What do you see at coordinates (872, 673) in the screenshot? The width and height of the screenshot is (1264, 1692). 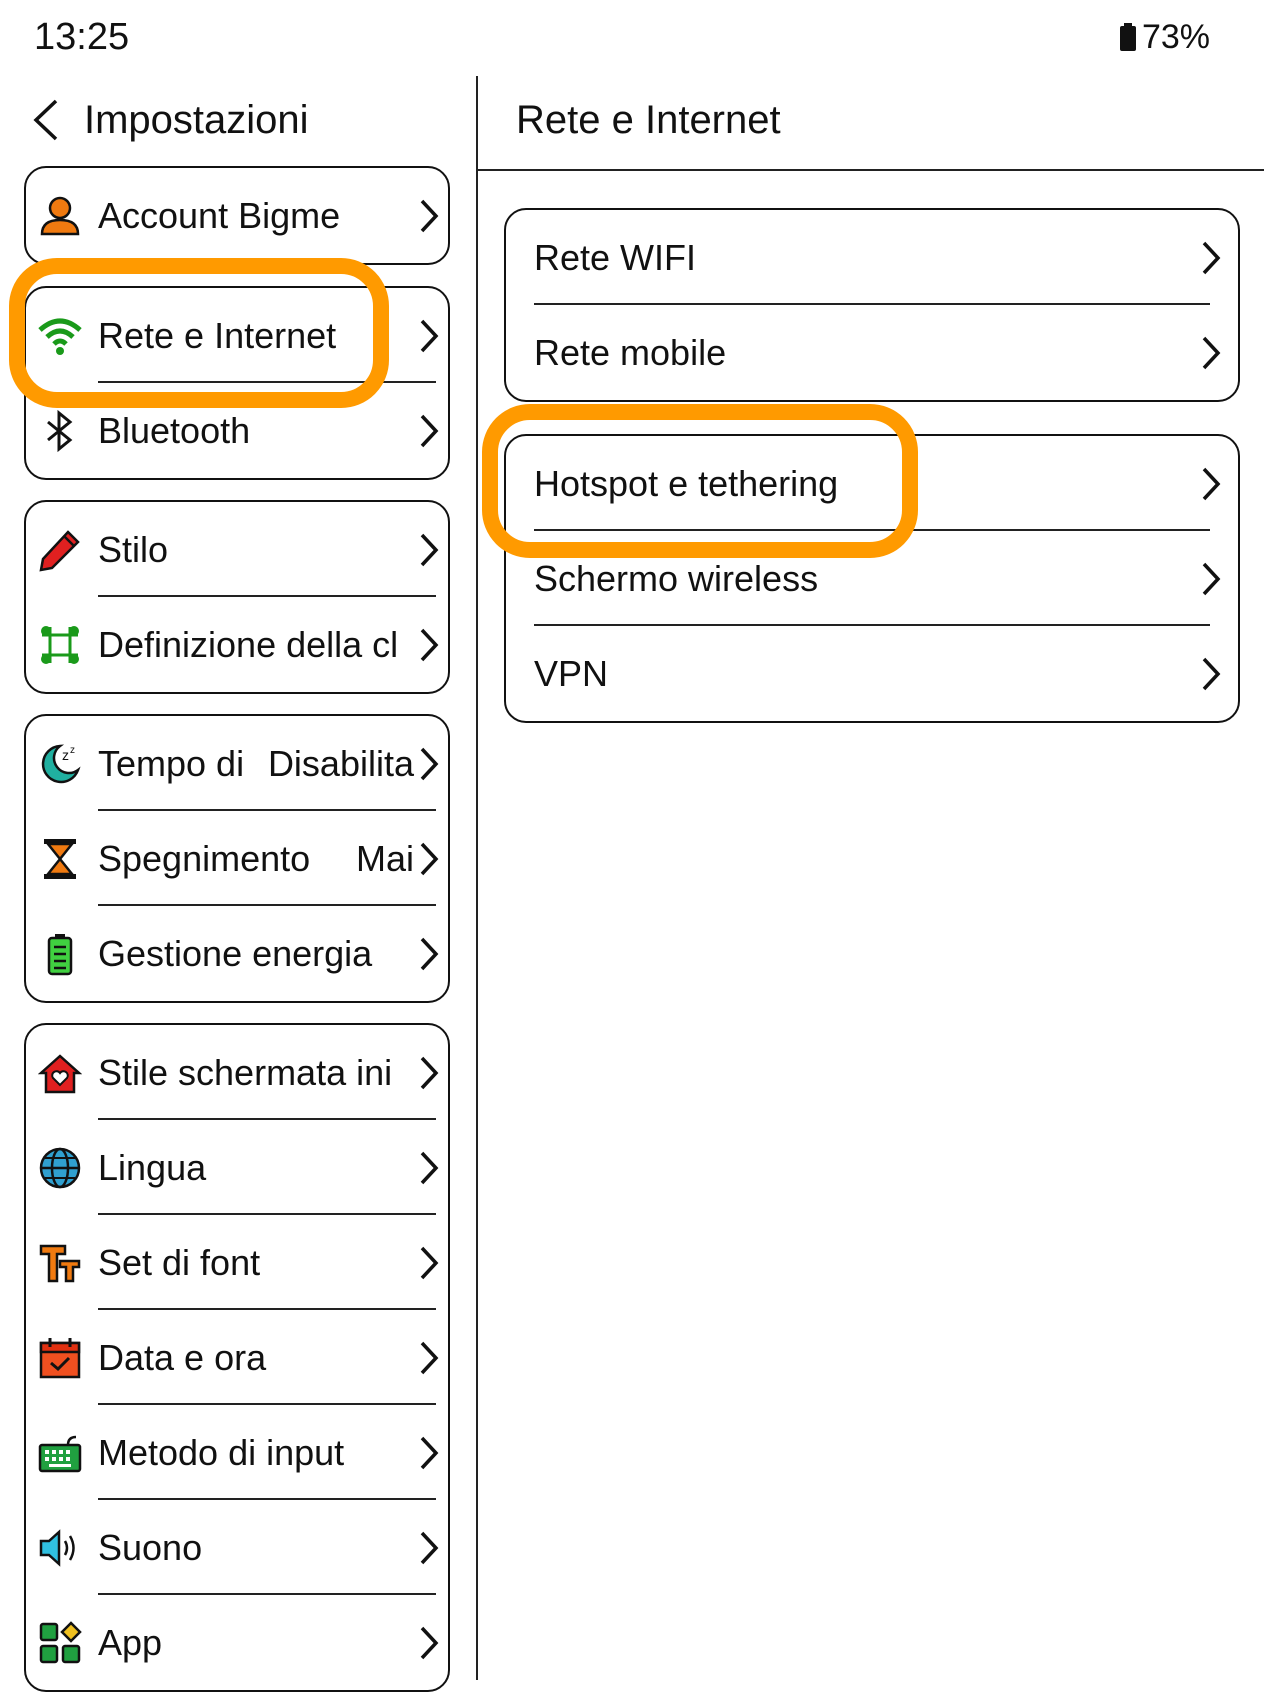 I see `network-item-vpn: VPN` at bounding box center [872, 673].